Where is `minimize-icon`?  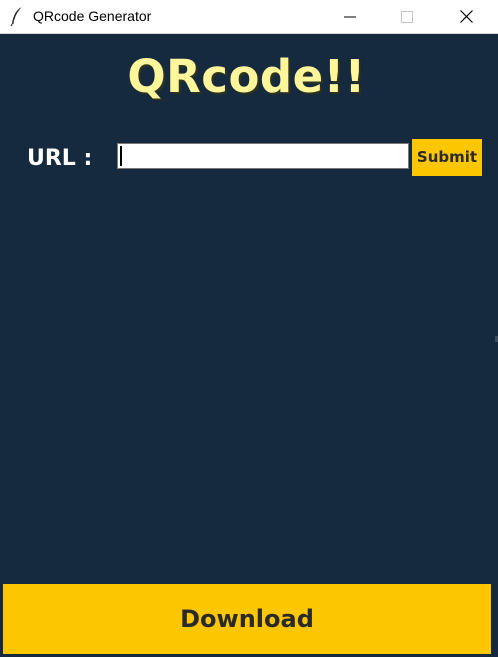
minimize-icon is located at coordinates (350, 16).